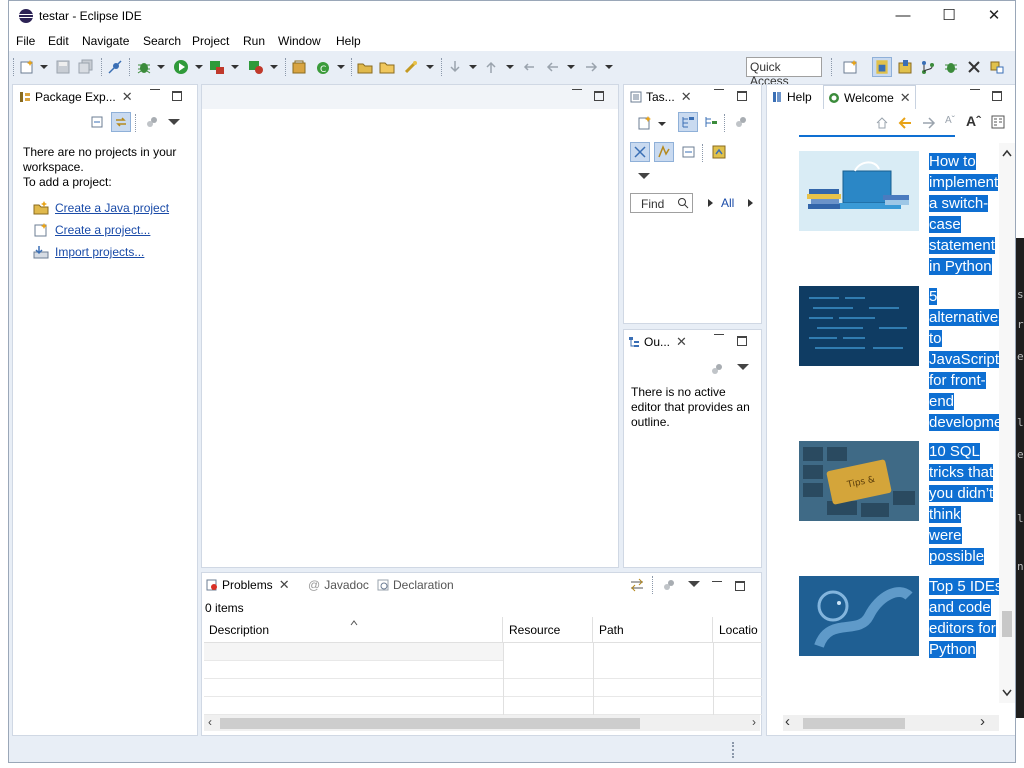 This screenshot has height=768, width=1024. What do you see at coordinates (256, 67) in the screenshot?
I see `external-tools-icon` at bounding box center [256, 67].